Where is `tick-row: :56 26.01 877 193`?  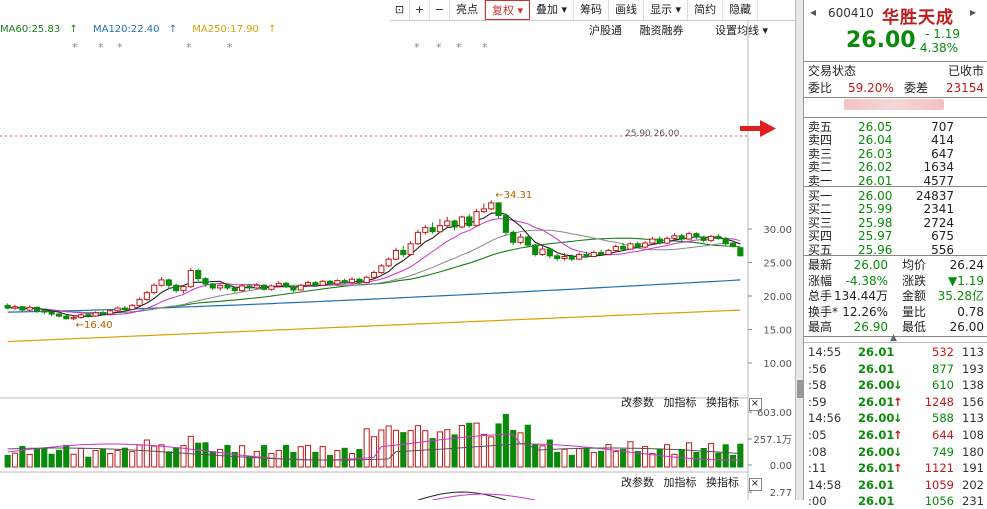
tick-row: :56 26.01 877 193 is located at coordinates (895, 369).